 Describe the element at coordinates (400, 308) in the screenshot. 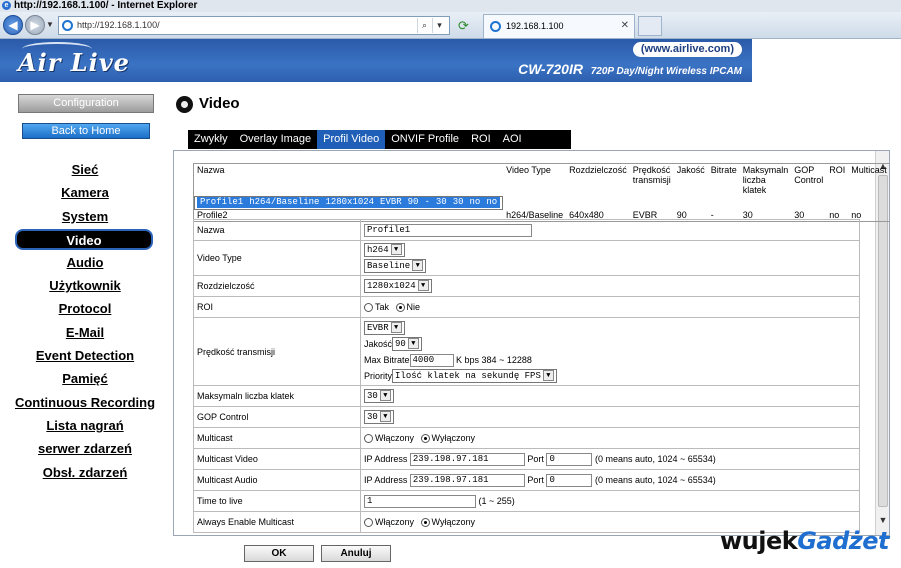

I see `roi-no-radio` at that location.